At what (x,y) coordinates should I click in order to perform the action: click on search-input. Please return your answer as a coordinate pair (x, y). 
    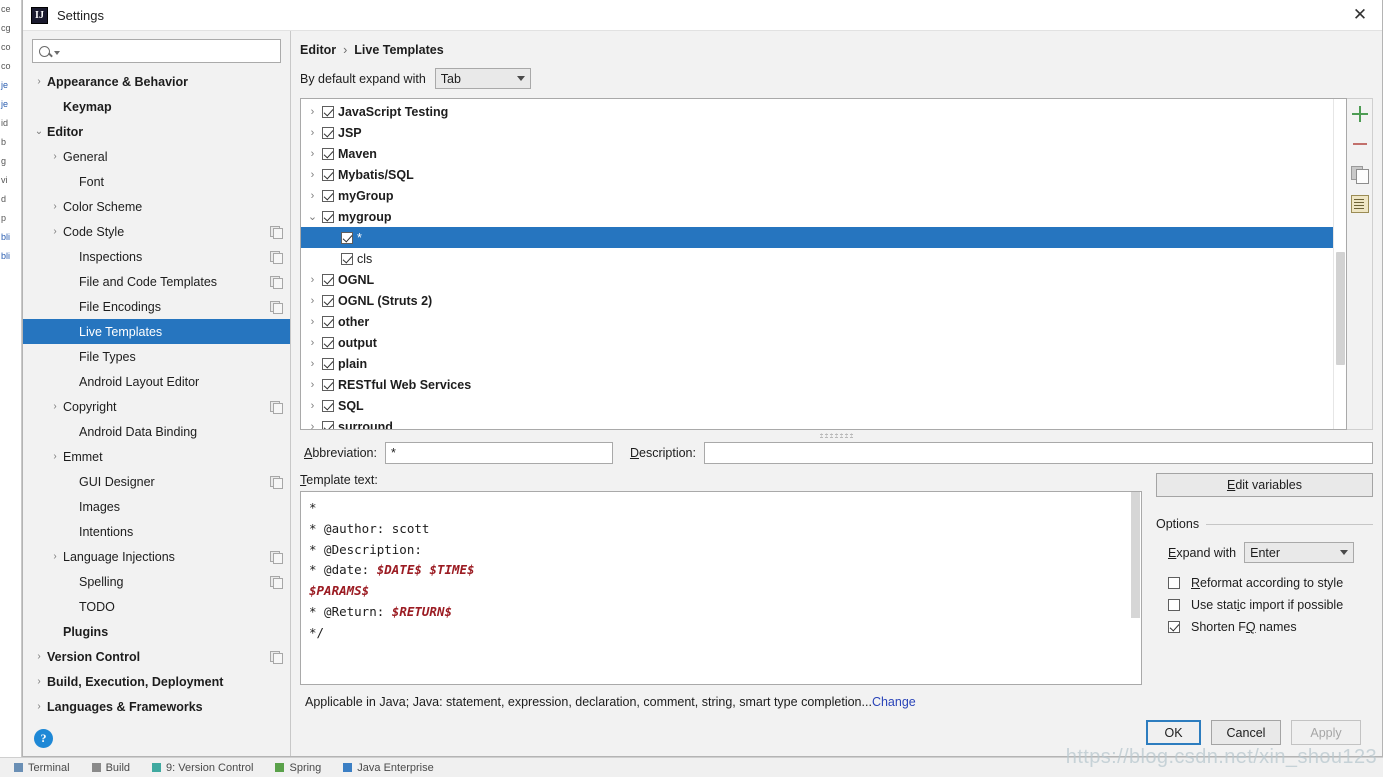
    Looking at the image, I should click on (169, 51).